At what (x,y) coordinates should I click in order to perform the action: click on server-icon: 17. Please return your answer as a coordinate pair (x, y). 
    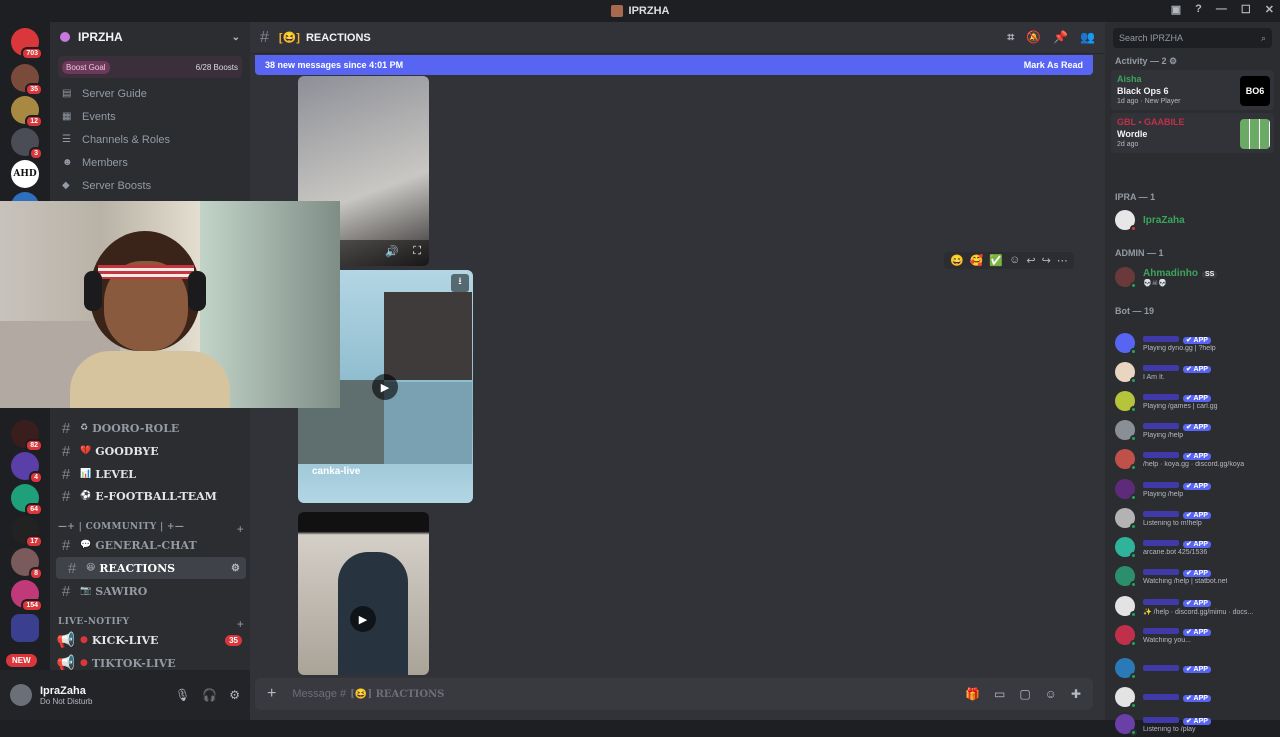
    Looking at the image, I should click on (27, 532).